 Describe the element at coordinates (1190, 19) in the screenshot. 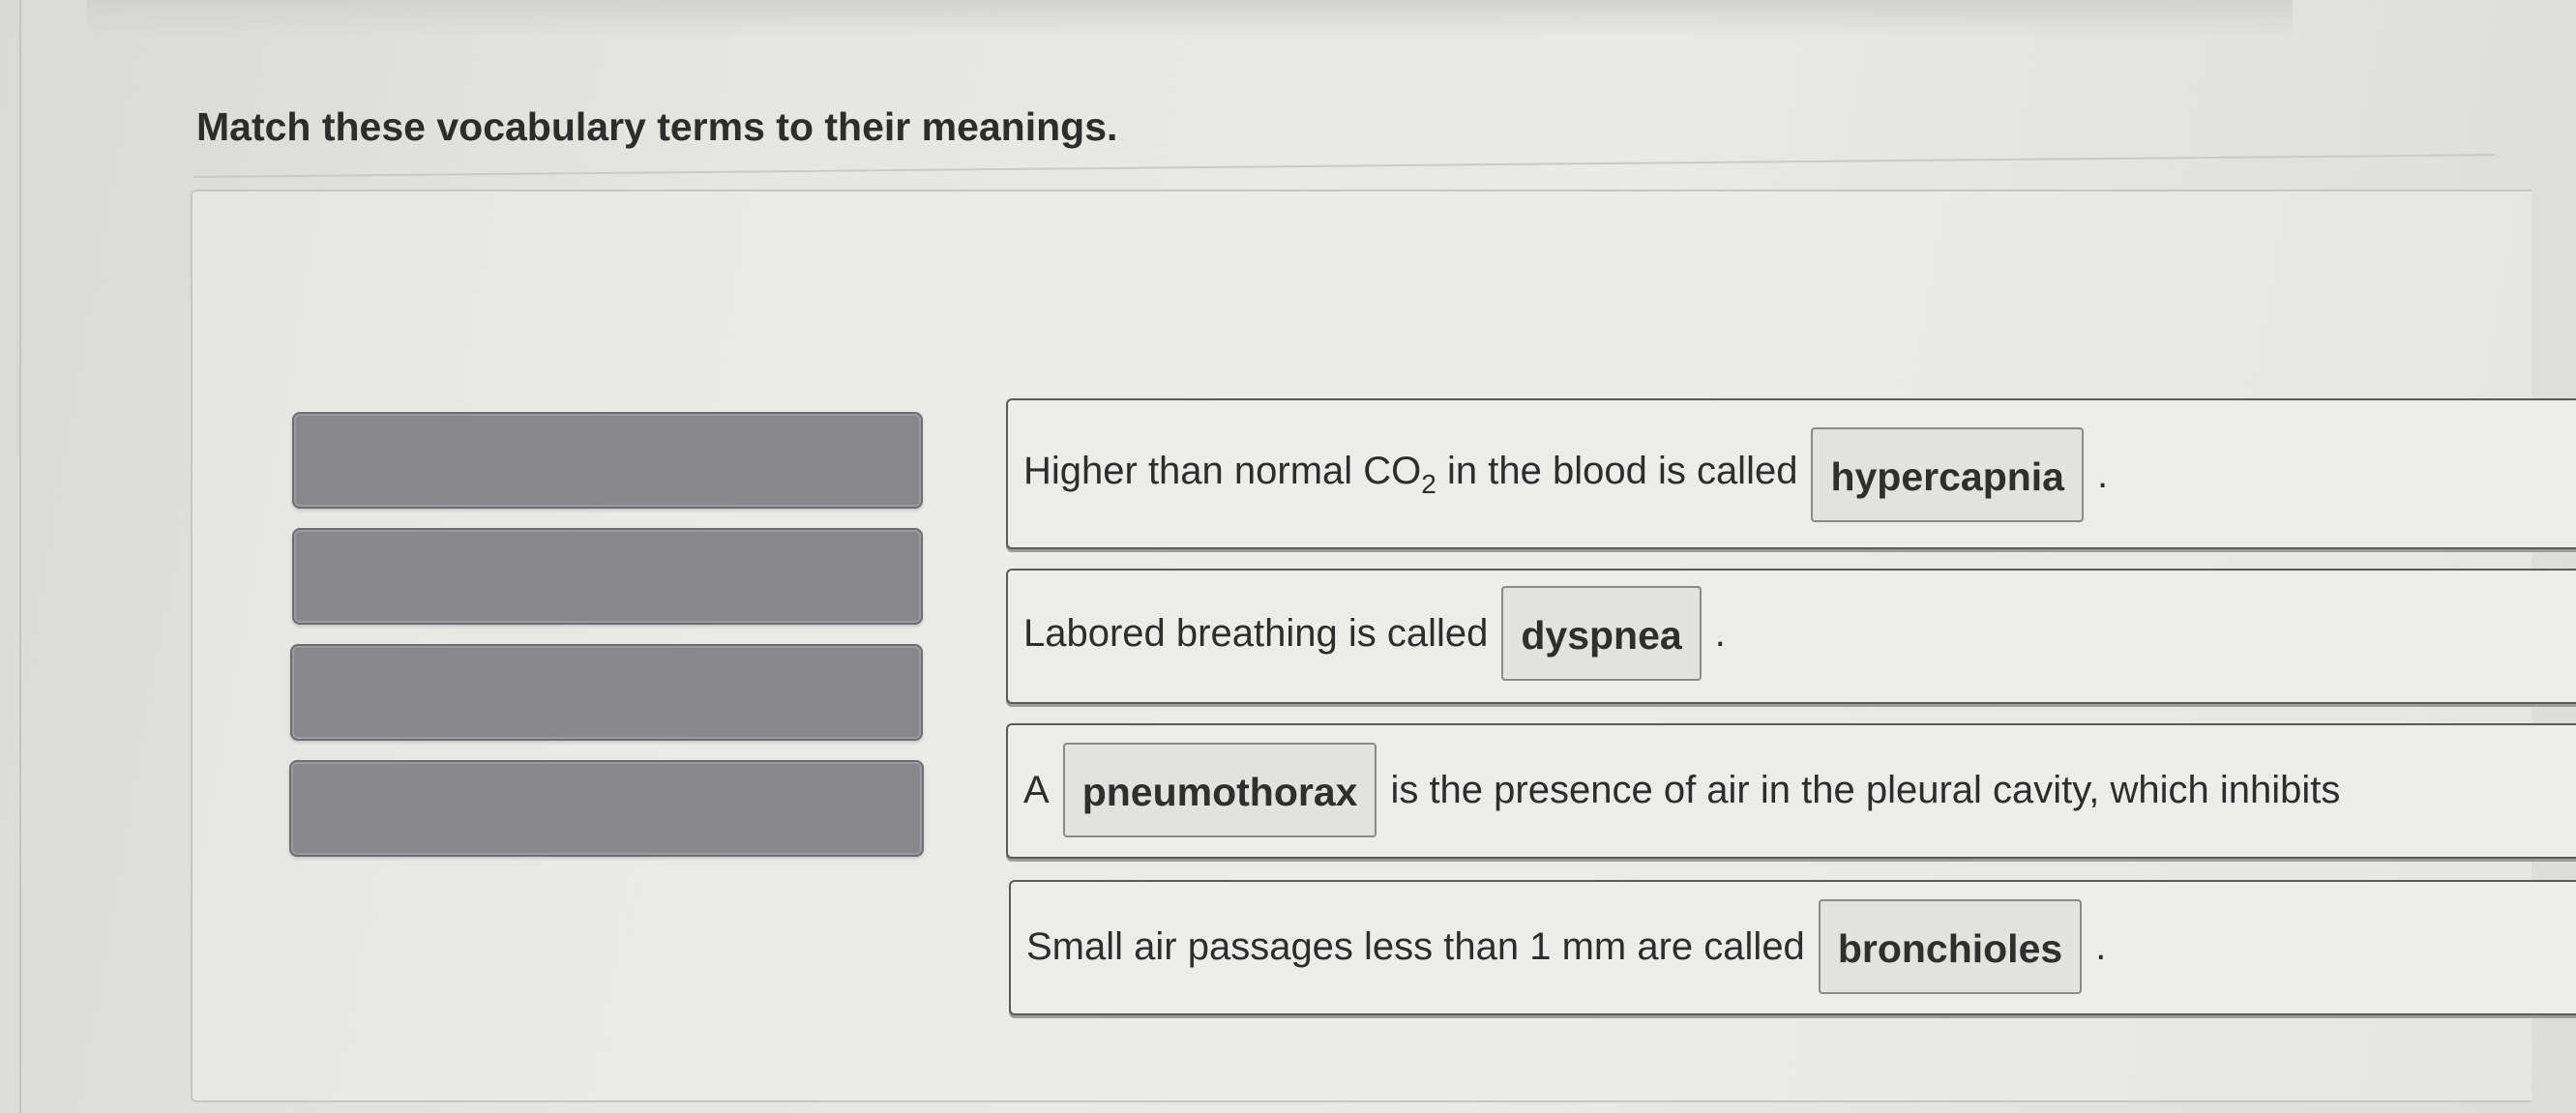

I see `top-shade` at that location.